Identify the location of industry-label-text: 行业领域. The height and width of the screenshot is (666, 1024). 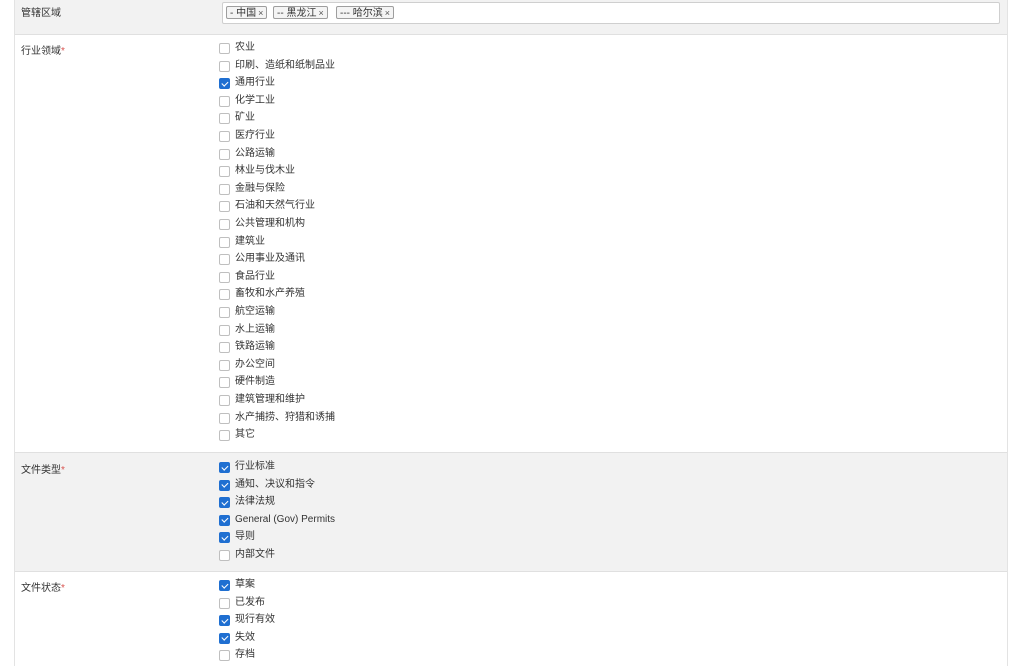
(41, 51).